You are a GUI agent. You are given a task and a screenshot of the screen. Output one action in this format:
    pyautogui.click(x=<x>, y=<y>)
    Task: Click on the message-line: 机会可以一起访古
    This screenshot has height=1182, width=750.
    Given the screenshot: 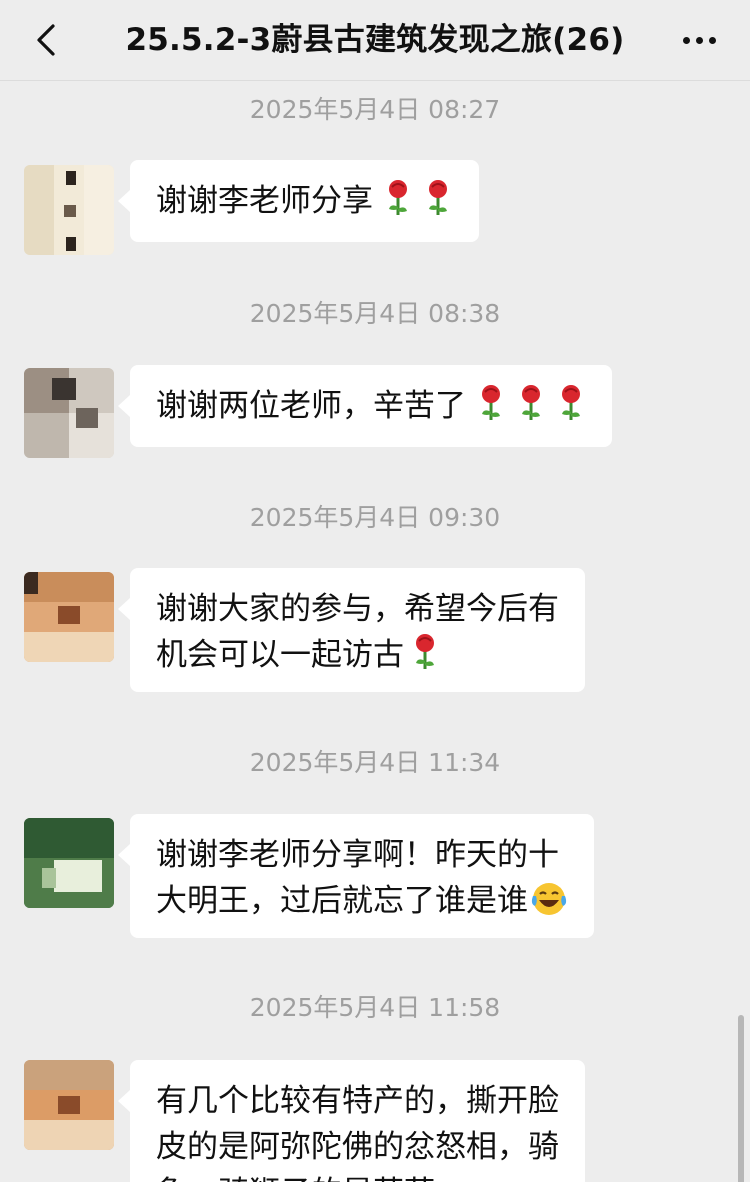 What is the action you would take?
    pyautogui.click(x=280, y=655)
    